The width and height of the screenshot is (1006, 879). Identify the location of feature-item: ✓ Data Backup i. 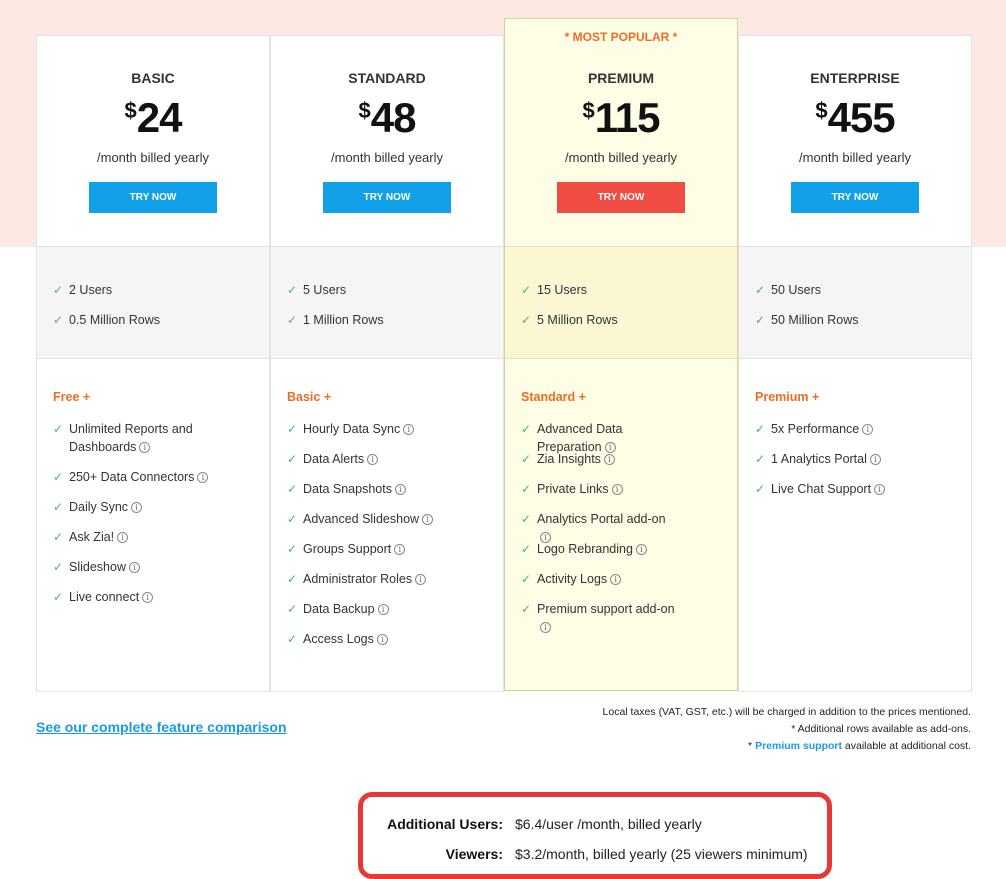
(391, 615).